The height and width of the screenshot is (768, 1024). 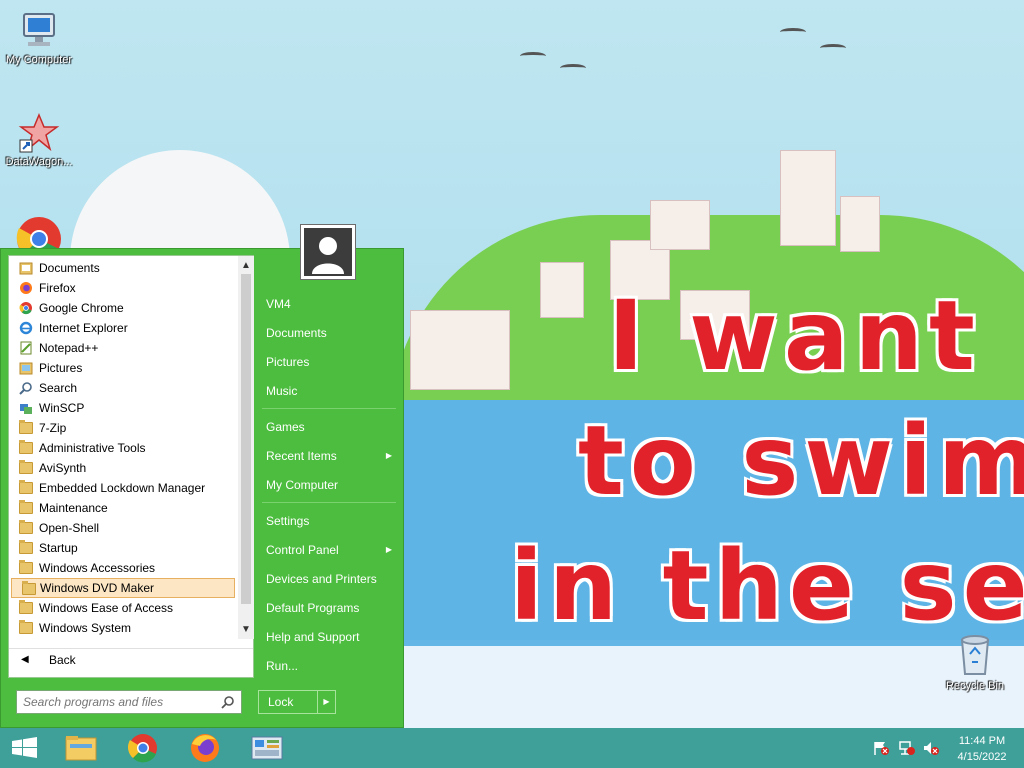 I want to click on programs-scrollbar: ▲ ▼, so click(x=246, y=447).